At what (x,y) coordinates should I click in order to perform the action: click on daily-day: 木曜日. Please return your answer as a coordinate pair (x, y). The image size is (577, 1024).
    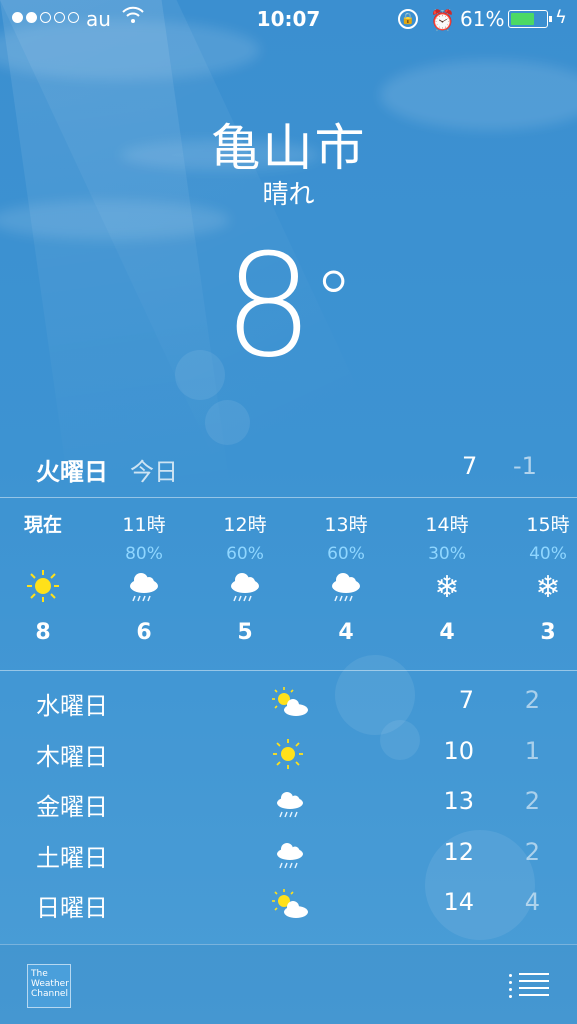
    Looking at the image, I should click on (72, 756).